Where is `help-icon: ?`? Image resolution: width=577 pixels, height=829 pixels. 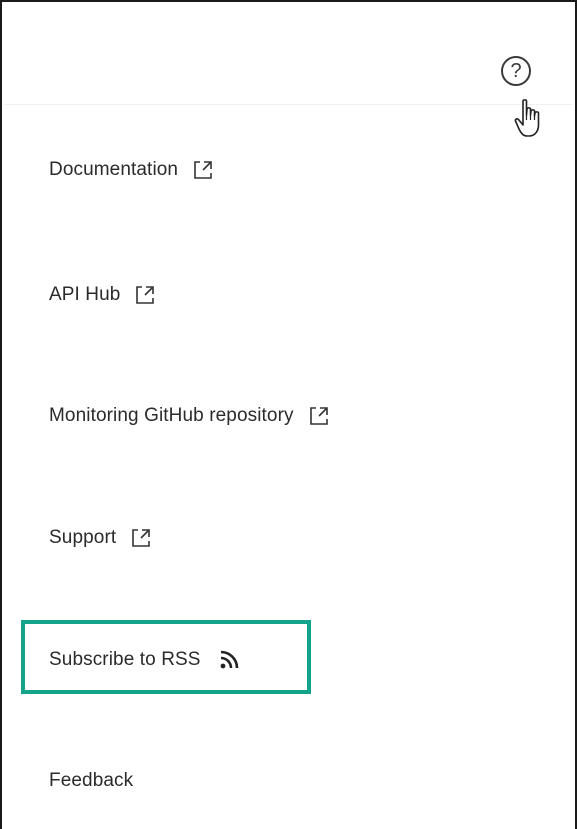 help-icon: ? is located at coordinates (516, 71).